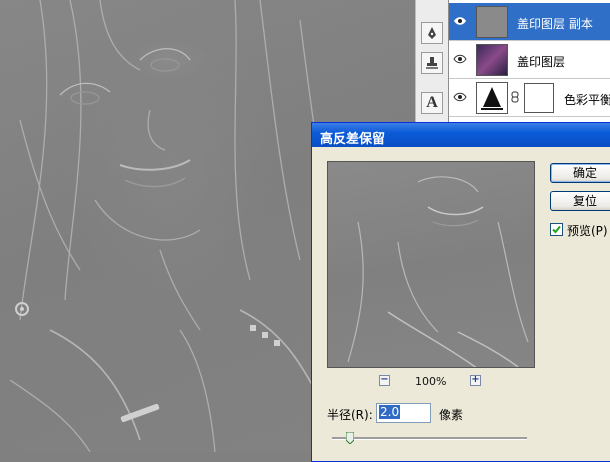 This screenshot has width=610, height=462. Describe the element at coordinates (350, 438) in the screenshot. I see `radius-slider-thumb` at that location.